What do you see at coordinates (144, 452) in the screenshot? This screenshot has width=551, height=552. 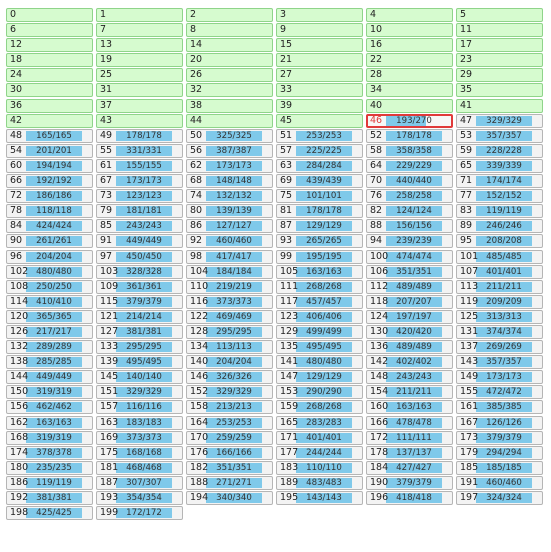 I see `progress-bar: 168/168` at bounding box center [144, 452].